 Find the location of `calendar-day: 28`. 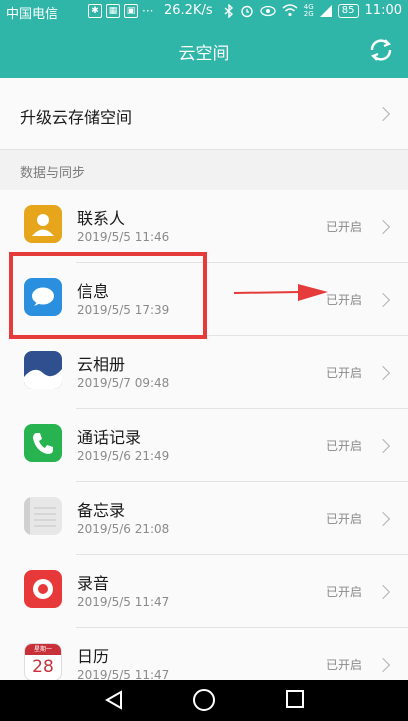

calendar-day: 28 is located at coordinates (43, 667).